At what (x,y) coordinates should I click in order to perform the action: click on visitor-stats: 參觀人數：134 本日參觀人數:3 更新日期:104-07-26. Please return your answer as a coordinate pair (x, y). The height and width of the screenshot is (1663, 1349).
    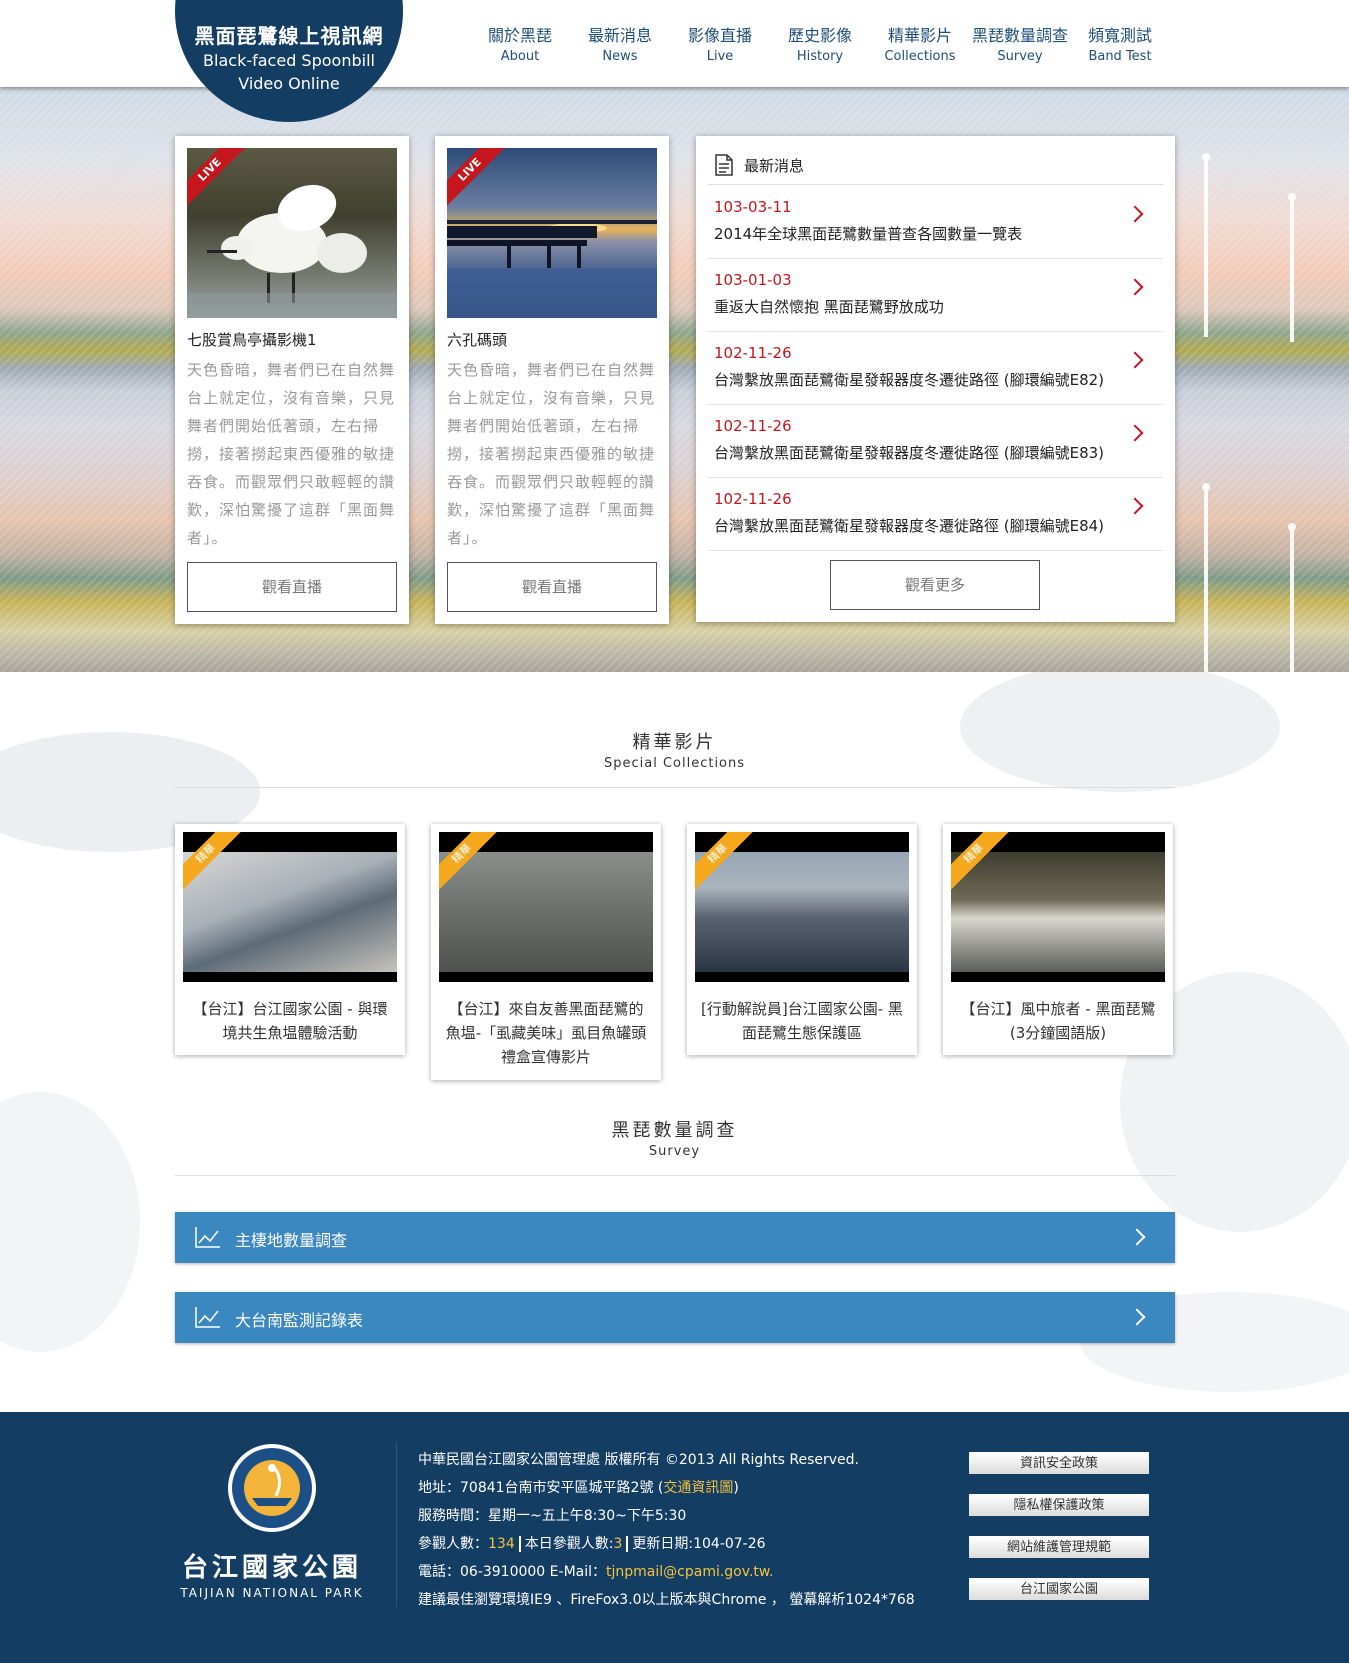
    Looking at the image, I should click on (666, 1544).